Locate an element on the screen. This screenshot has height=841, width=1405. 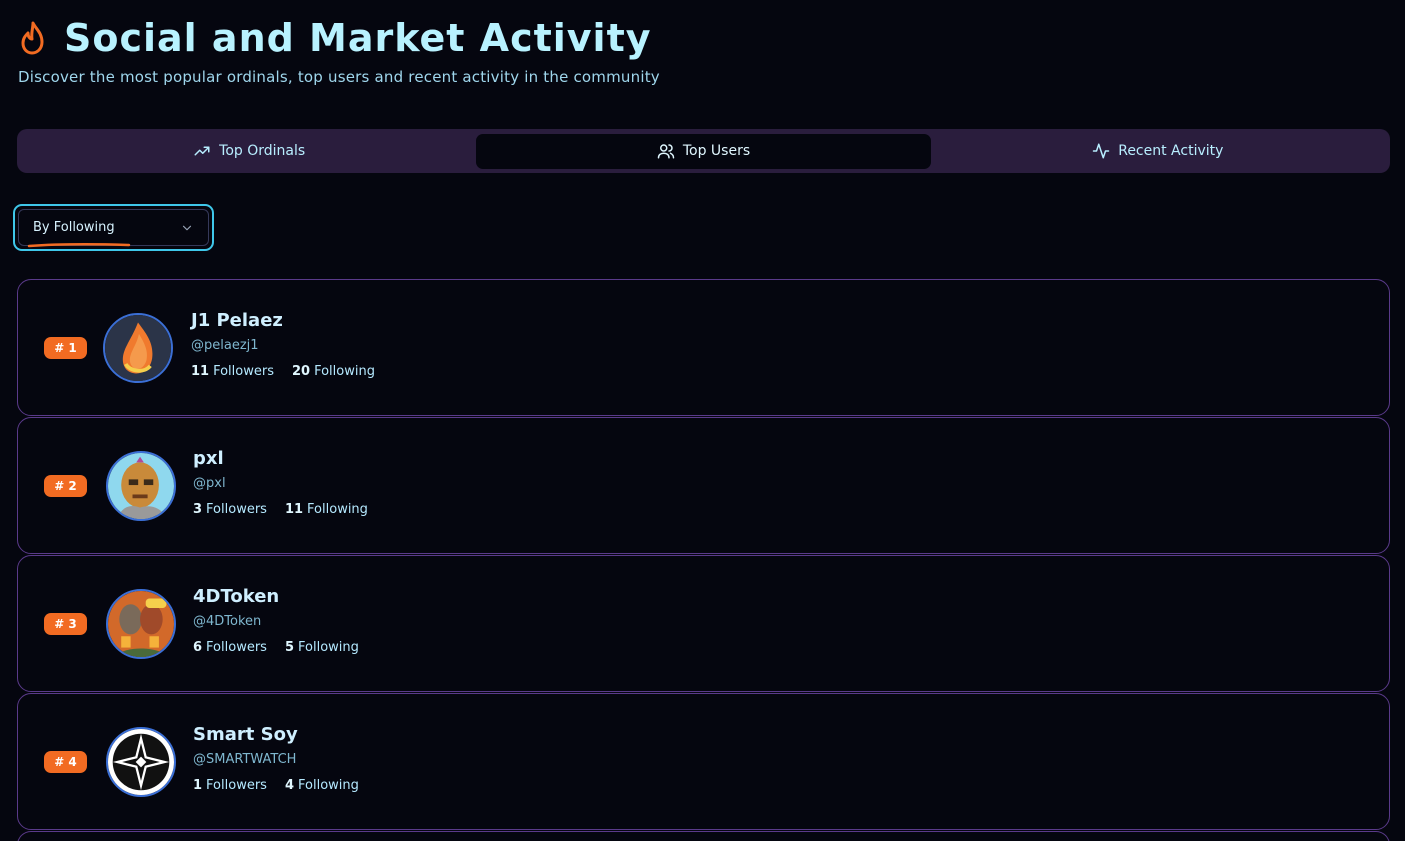
sort-select: By Following is located at coordinates (113, 227).